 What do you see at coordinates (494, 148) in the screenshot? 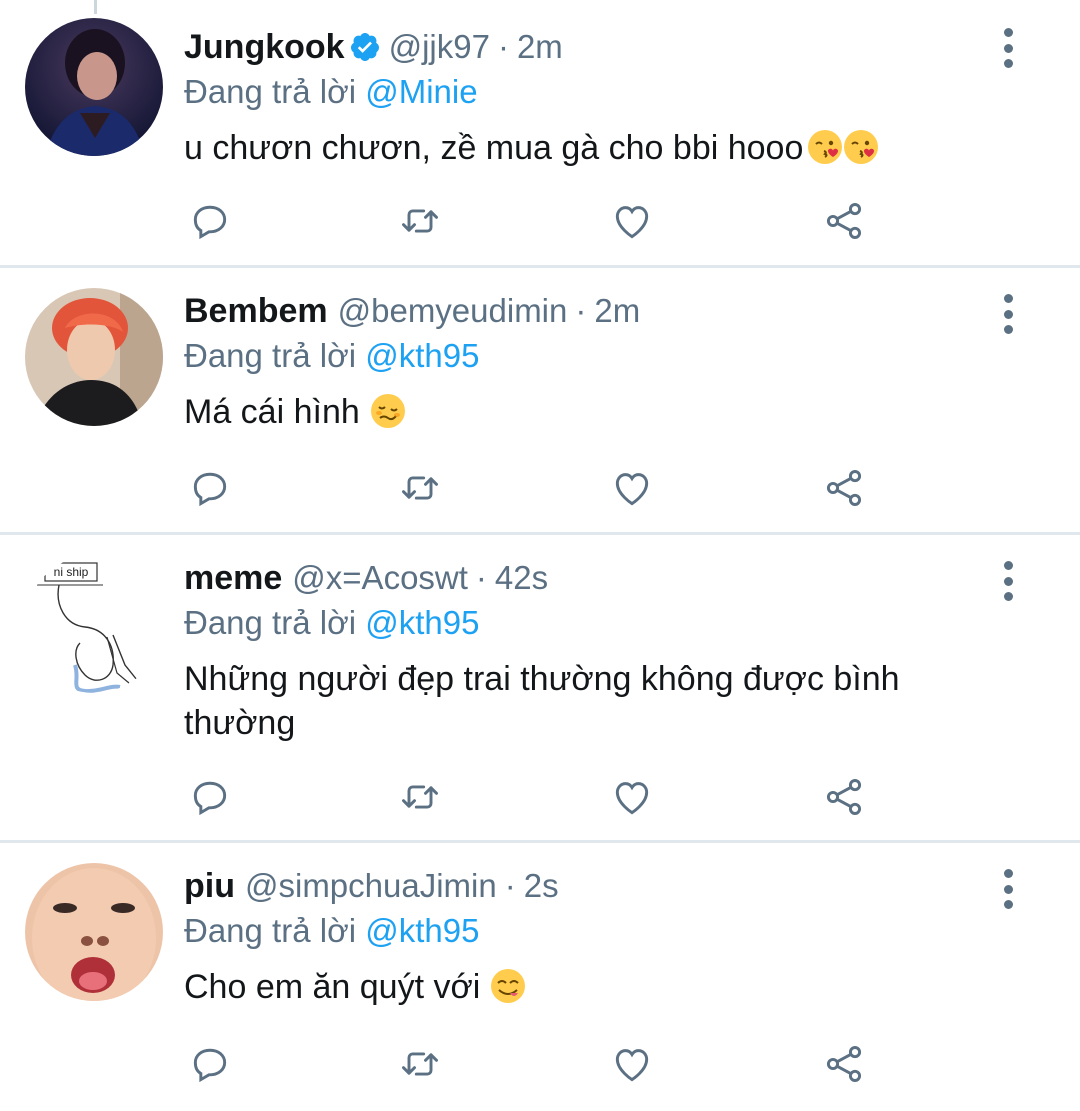
I see `tweet-text-body: u chươn chươn, zề mua gà cho bbi hooo` at bounding box center [494, 148].